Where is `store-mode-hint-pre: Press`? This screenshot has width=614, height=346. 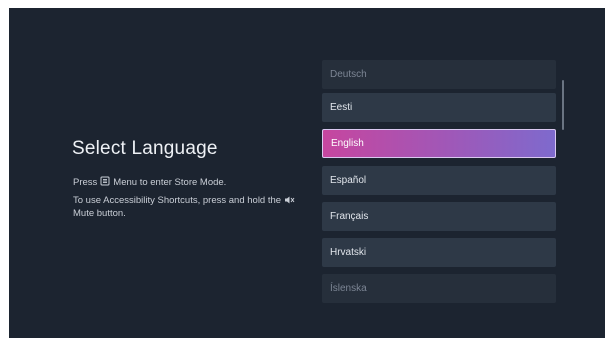
store-mode-hint-pre: Press is located at coordinates (85, 182).